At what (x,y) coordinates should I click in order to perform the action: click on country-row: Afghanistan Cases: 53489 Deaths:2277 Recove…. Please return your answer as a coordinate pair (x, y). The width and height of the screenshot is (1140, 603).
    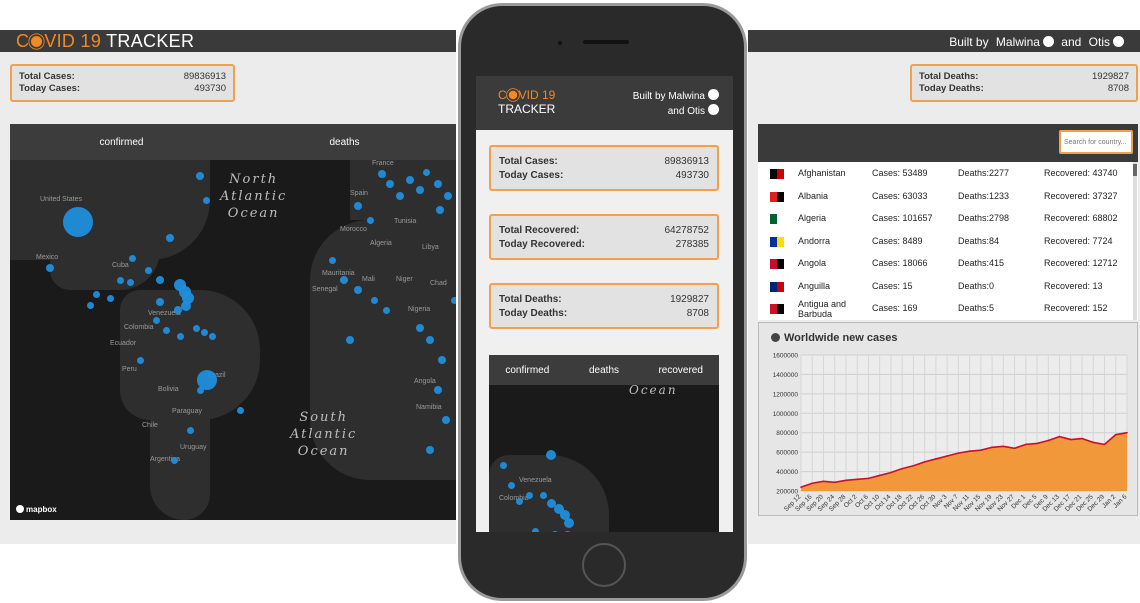
    Looking at the image, I should click on (945, 174).